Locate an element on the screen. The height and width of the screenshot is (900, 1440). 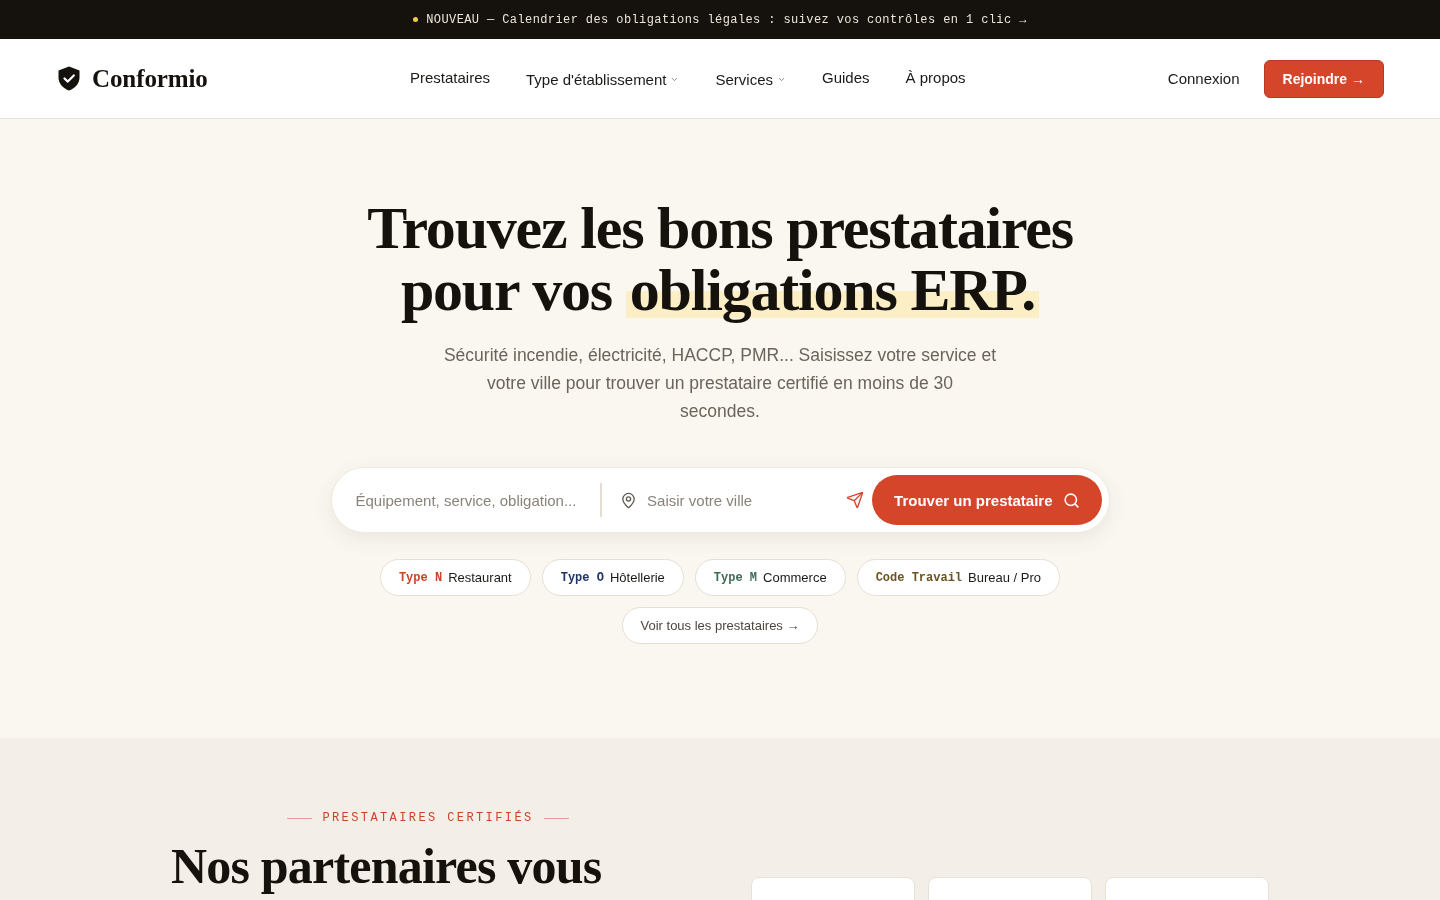
nav-link: Guides is located at coordinates (846, 77).